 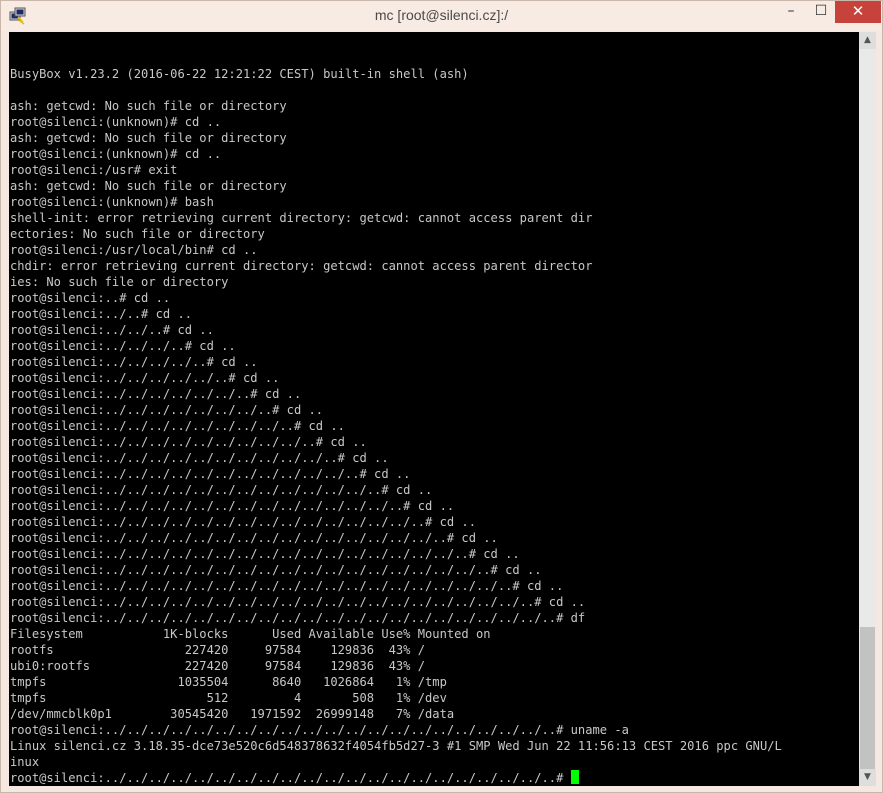 What do you see at coordinates (867, 777) in the screenshot?
I see `scroll-down-icon: ▼` at bounding box center [867, 777].